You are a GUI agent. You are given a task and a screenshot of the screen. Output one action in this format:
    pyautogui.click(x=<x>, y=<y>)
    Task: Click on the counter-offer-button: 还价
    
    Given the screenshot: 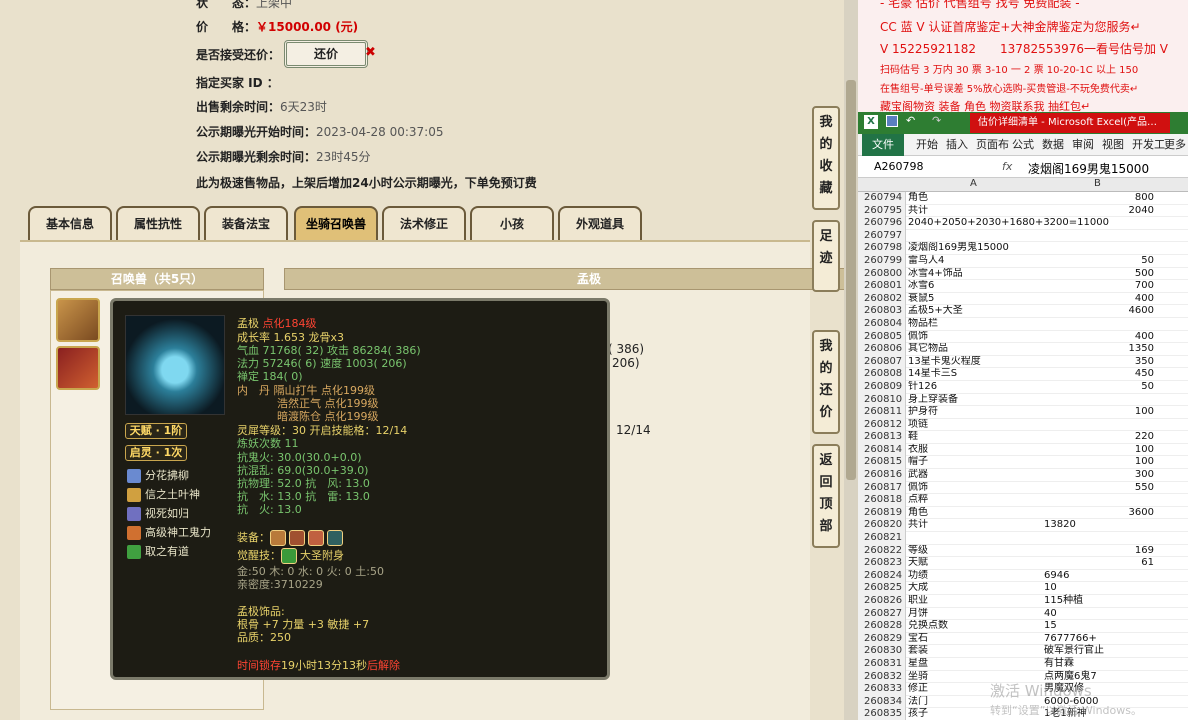 What is the action you would take?
    pyautogui.click(x=326, y=54)
    